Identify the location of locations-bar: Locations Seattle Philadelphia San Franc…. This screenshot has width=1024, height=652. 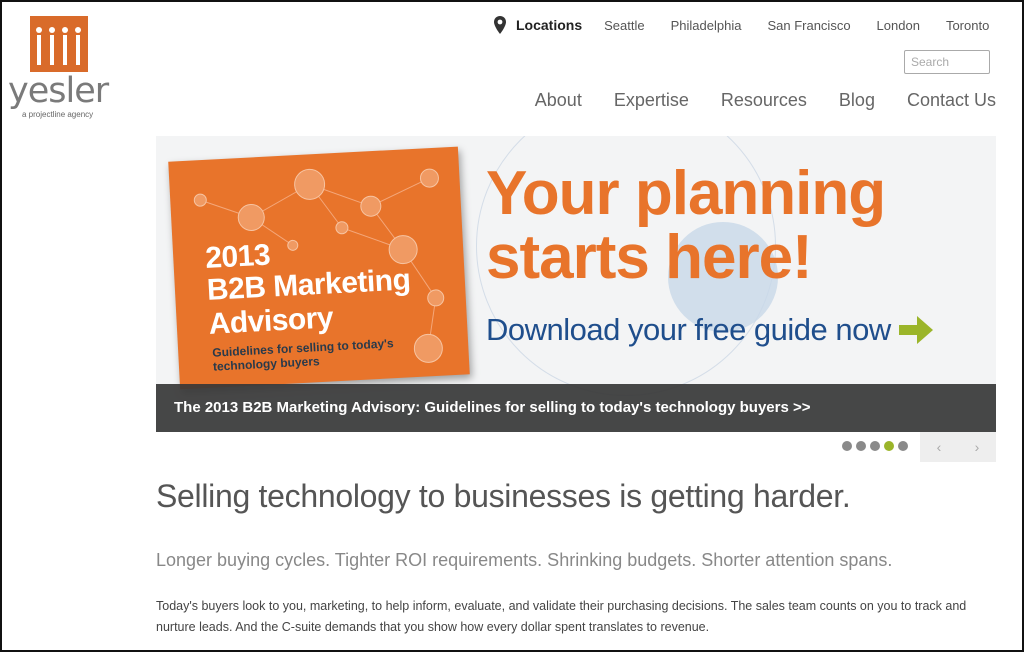
(740, 25).